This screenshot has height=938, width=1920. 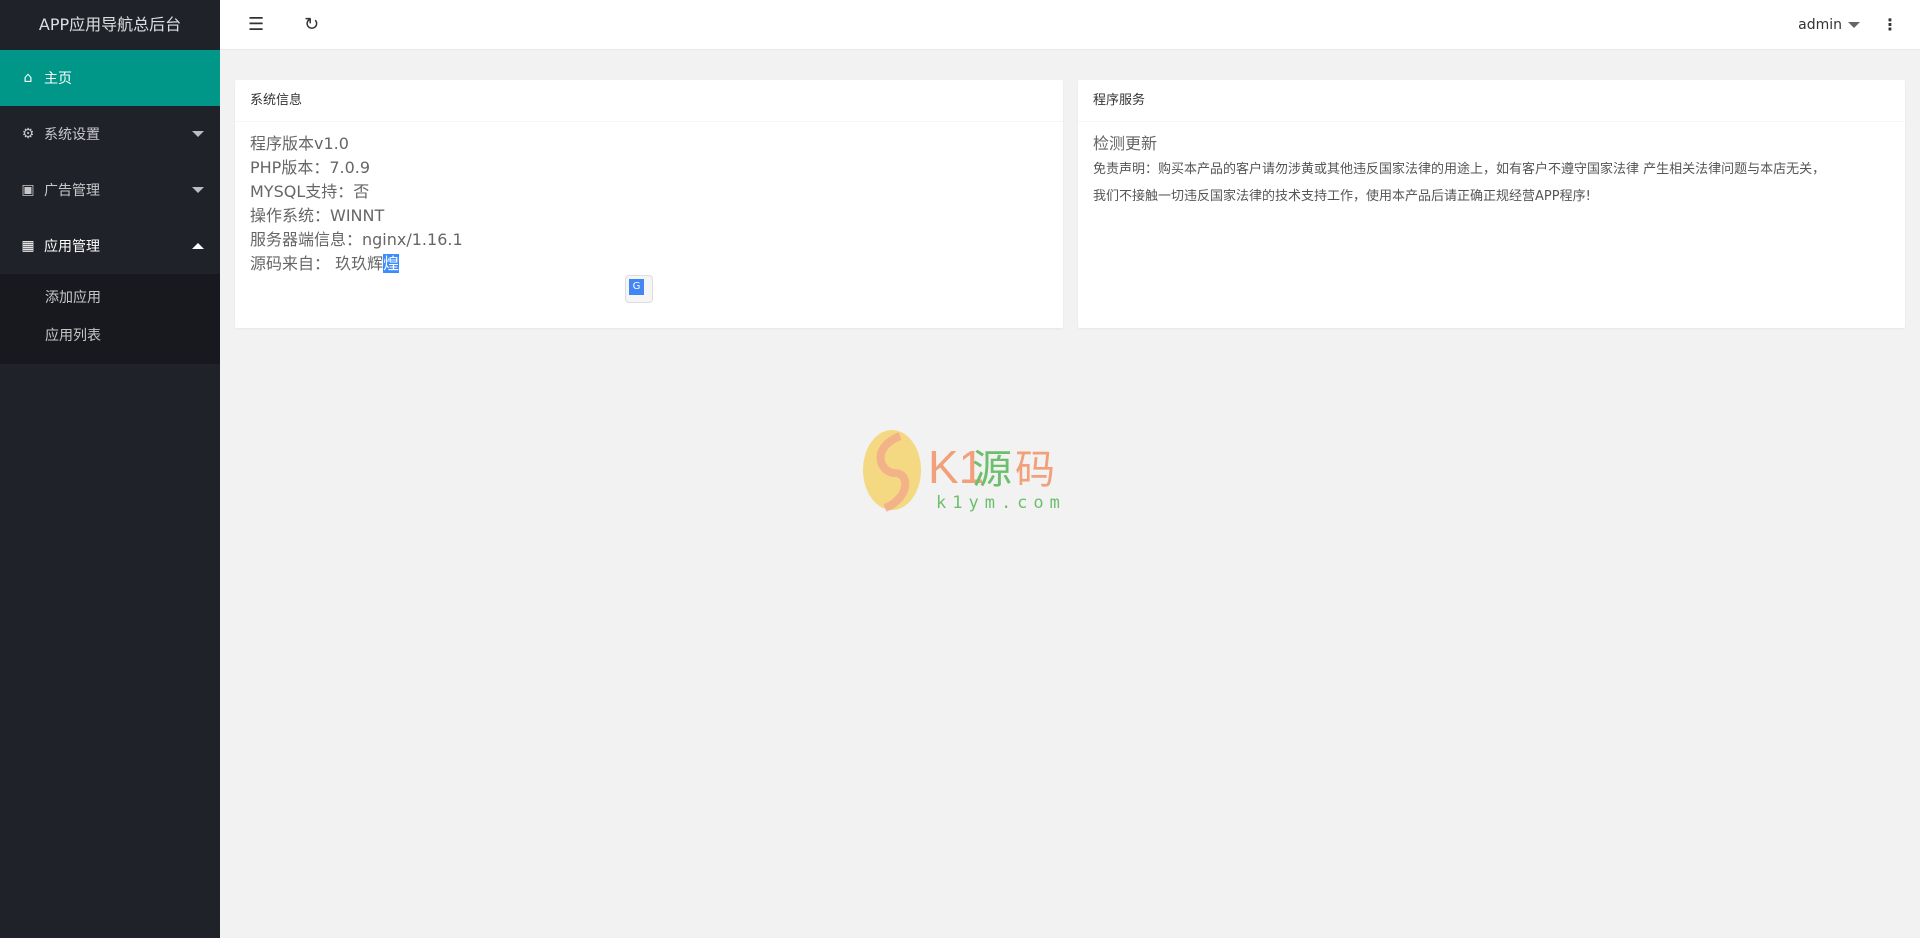 What do you see at coordinates (110, 78) in the screenshot?
I see `sidebar-item-home: ⌂ 主页` at bounding box center [110, 78].